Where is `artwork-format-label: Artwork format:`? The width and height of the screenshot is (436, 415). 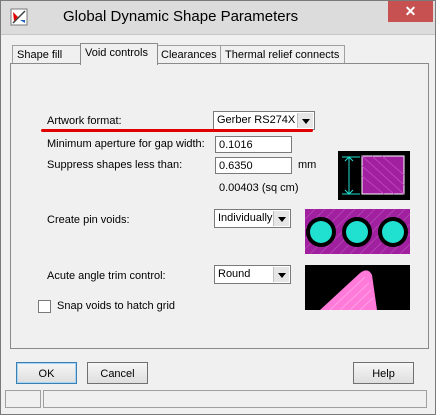
artwork-format-label: Artwork format: is located at coordinates (84, 121).